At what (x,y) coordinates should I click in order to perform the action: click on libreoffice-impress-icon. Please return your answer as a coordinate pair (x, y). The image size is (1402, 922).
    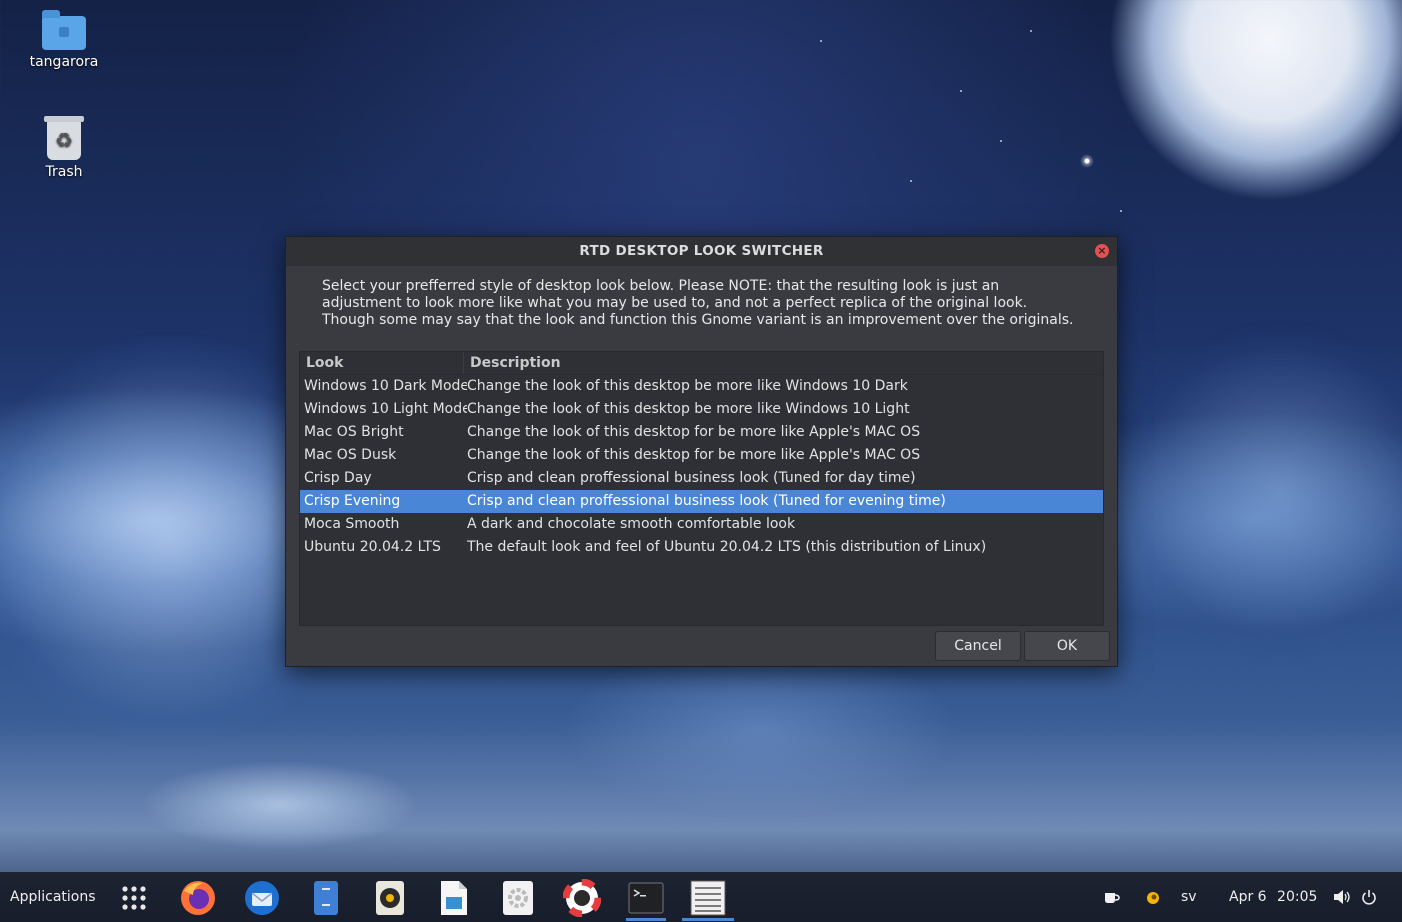
    Looking at the image, I should click on (454, 898).